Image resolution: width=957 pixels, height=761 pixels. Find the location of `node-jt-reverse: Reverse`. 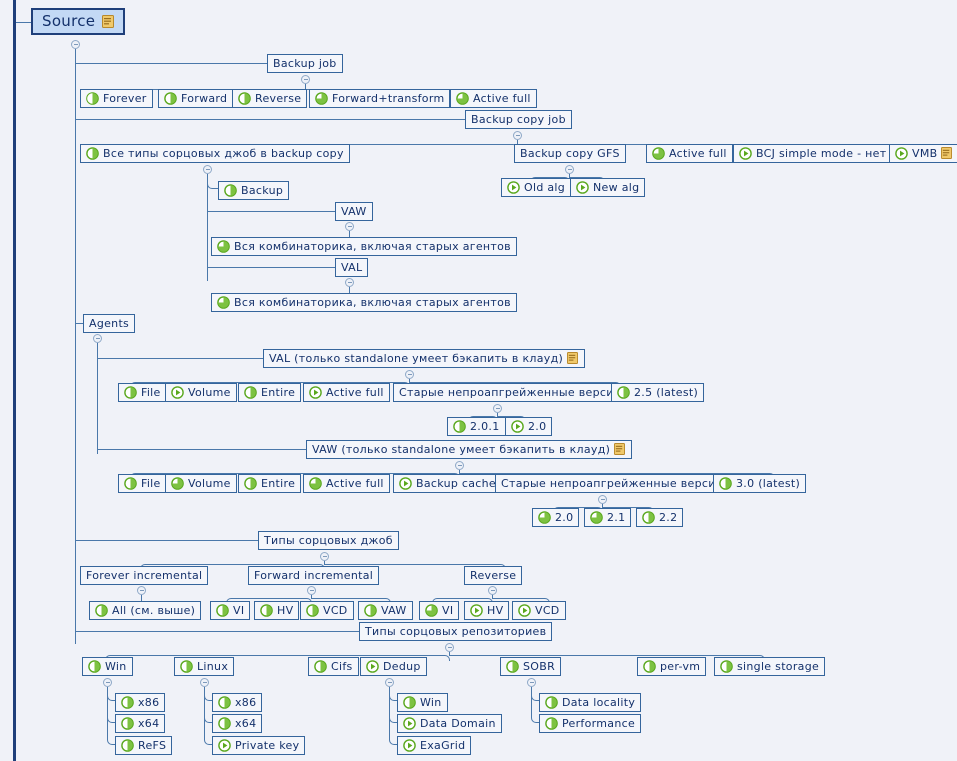

node-jt-reverse: Reverse is located at coordinates (493, 575).